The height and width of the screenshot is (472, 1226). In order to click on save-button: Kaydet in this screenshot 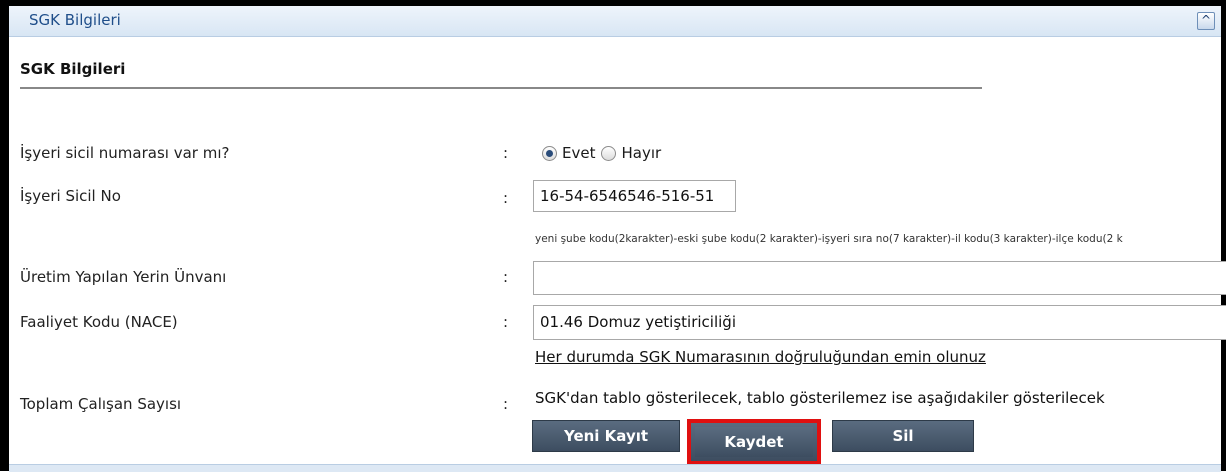, I will do `click(754, 442)`.